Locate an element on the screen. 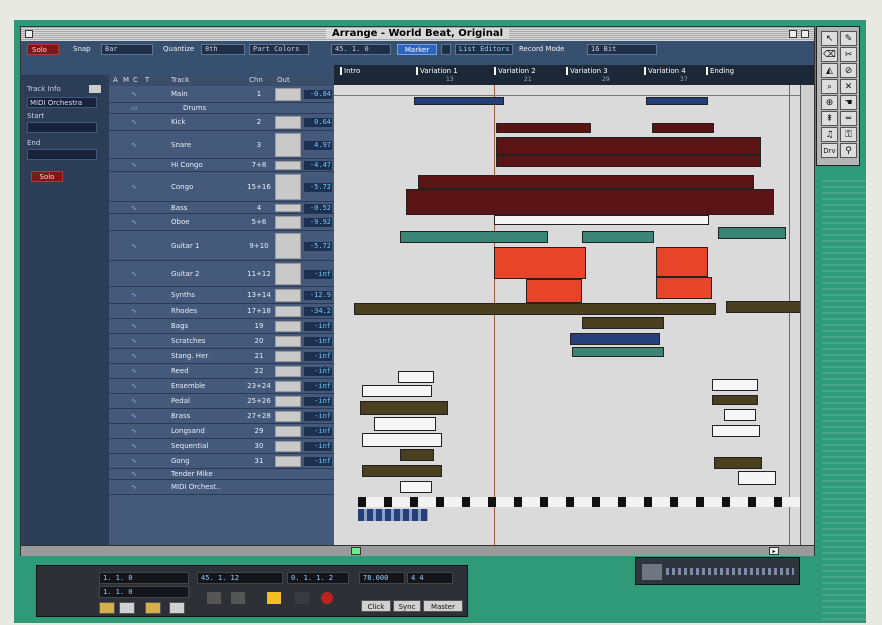  magnify-icon: ⌕ is located at coordinates (829, 86).